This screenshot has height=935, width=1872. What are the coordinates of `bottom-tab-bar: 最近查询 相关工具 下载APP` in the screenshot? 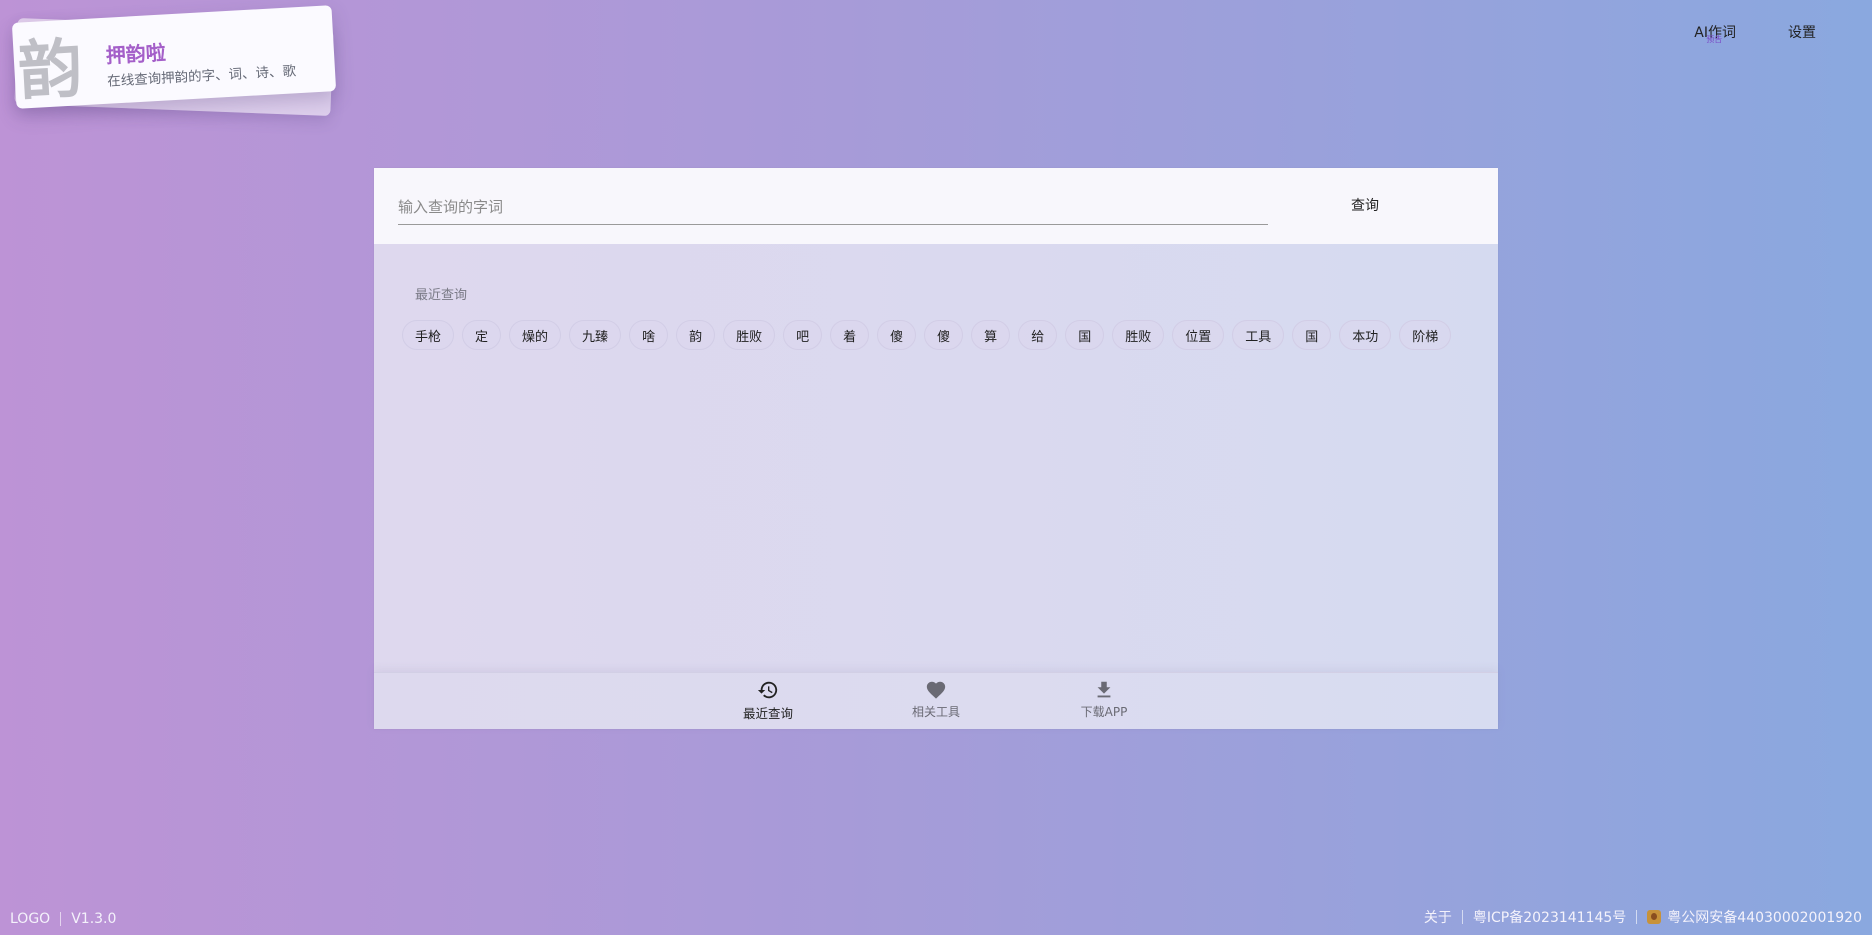 It's located at (936, 700).